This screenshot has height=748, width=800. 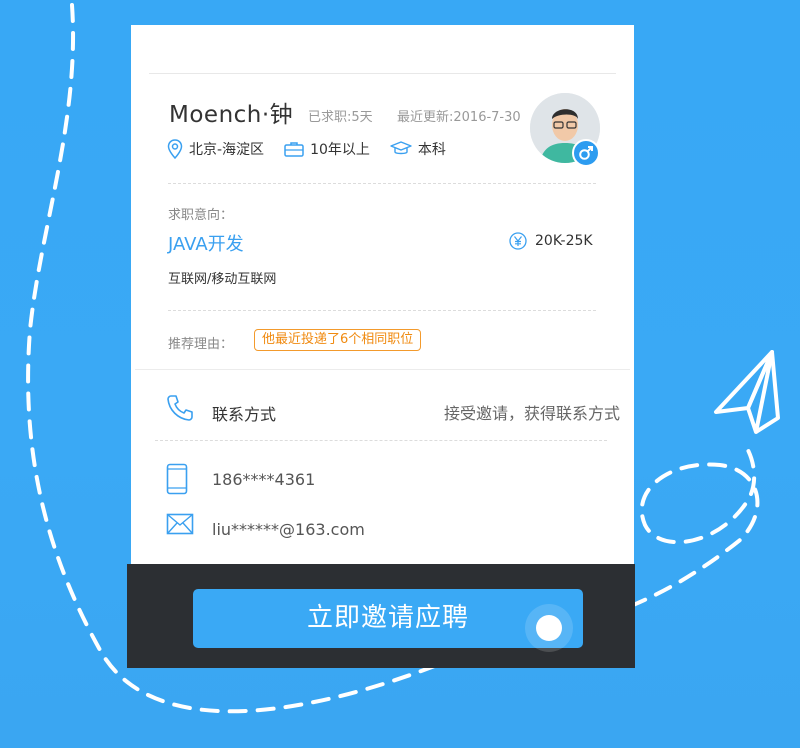 I want to click on briefcase-icon, so click(x=294, y=149).